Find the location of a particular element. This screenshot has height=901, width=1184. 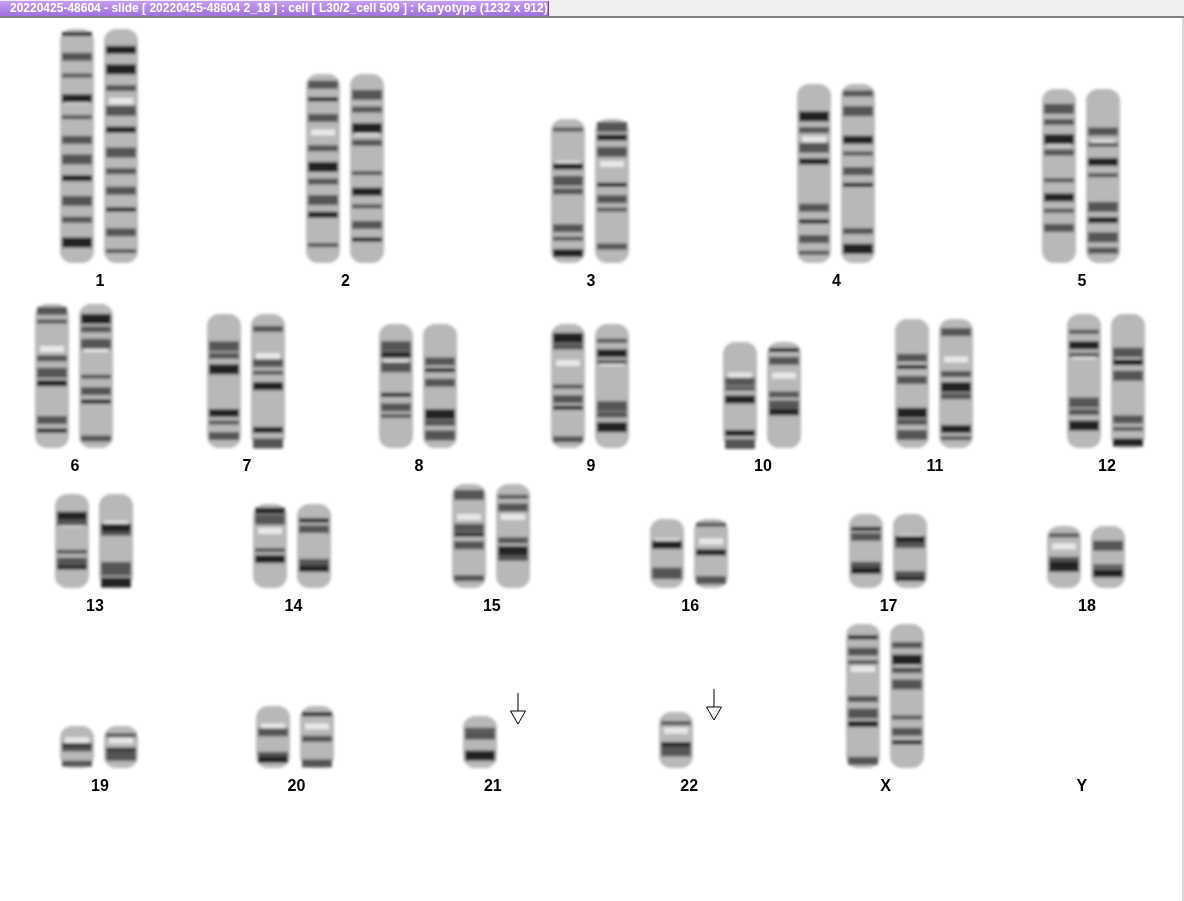

chromosome-label: 19 is located at coordinates (100, 786).